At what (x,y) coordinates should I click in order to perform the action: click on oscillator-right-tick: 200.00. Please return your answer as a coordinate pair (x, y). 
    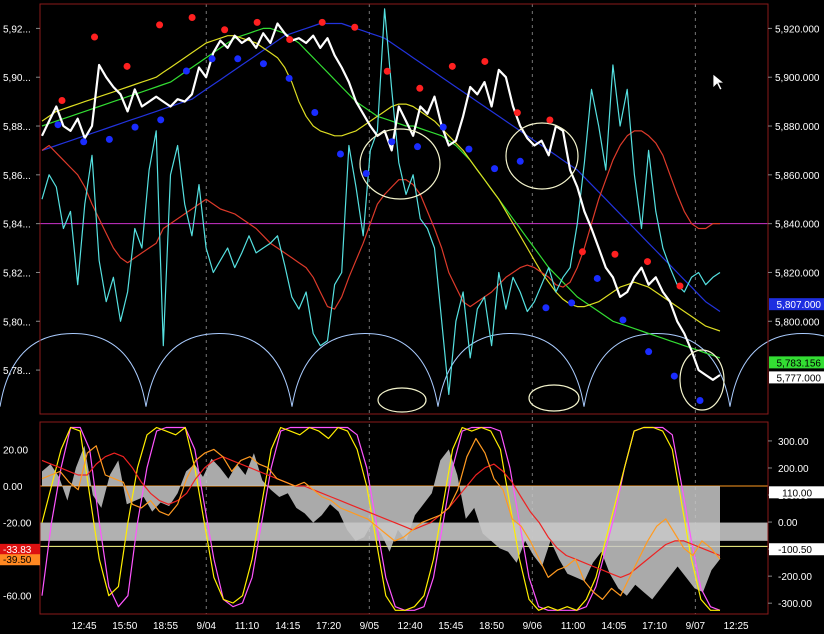
    Looking at the image, I should click on (793, 469).